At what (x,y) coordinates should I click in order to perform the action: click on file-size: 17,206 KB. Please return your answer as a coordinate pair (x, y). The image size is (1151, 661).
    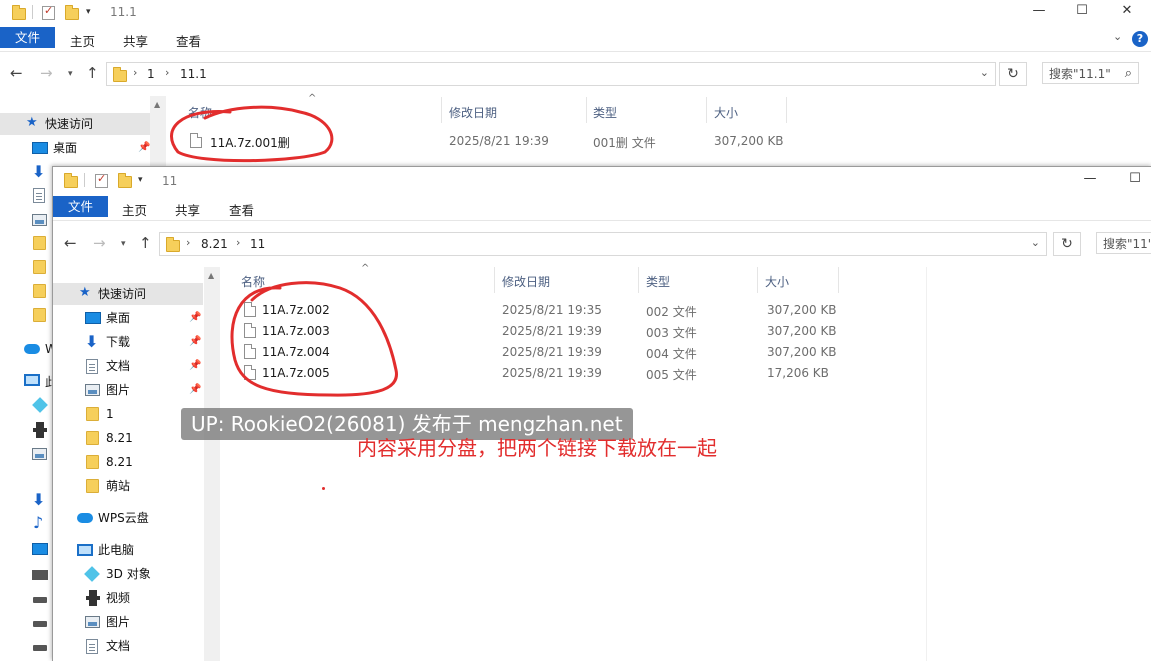
    Looking at the image, I should click on (798, 373).